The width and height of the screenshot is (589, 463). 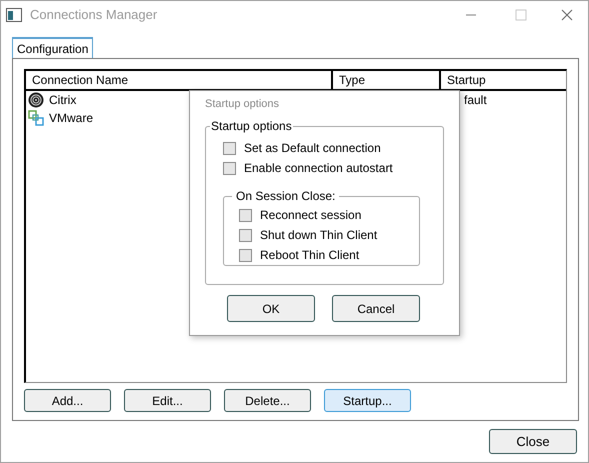 I want to click on connection-name: Citrix, so click(x=62, y=100).